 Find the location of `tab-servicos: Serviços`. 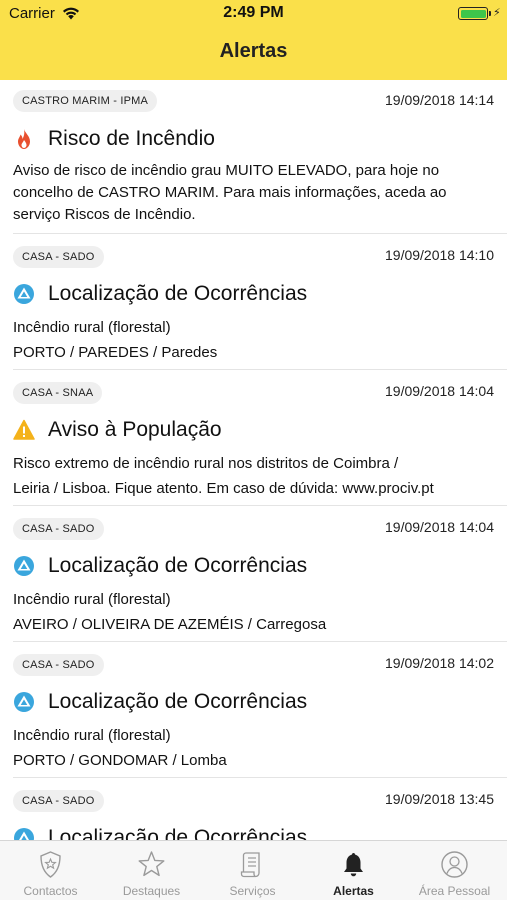

tab-servicos: Serviços is located at coordinates (252, 870).